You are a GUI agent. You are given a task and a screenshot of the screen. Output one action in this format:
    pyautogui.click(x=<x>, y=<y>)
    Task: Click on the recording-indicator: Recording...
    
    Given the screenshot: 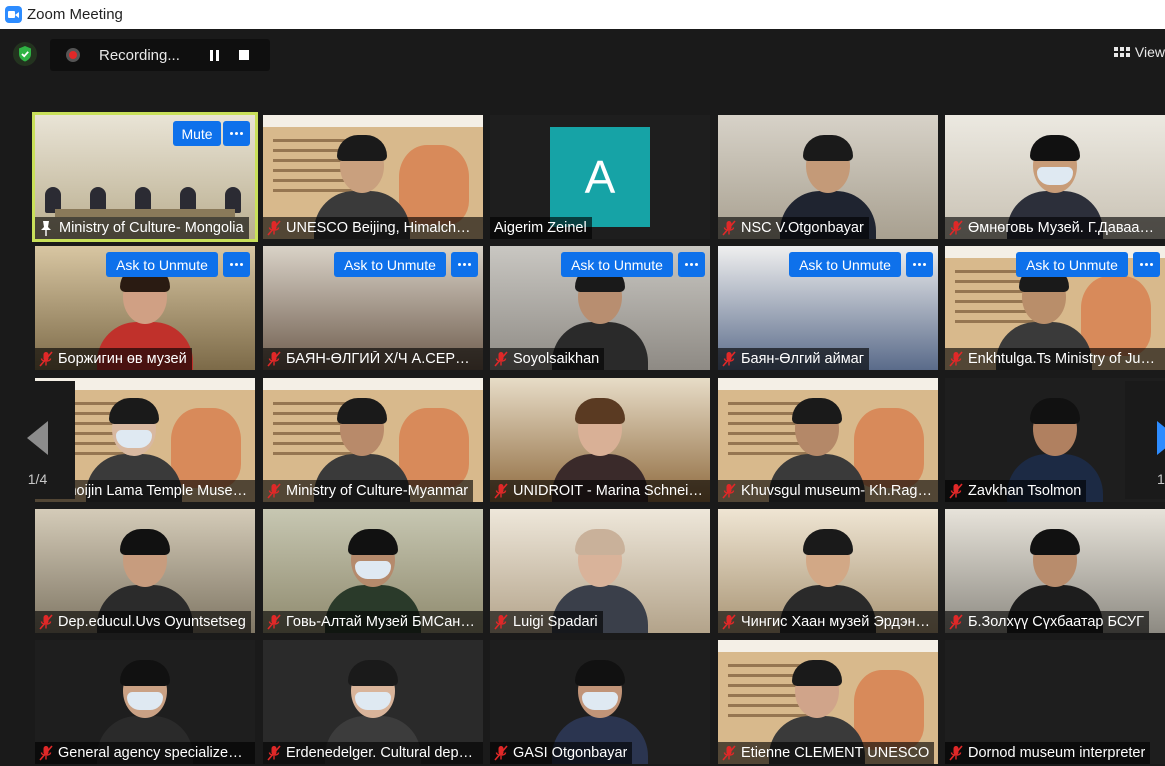 What is the action you would take?
    pyautogui.click(x=160, y=55)
    